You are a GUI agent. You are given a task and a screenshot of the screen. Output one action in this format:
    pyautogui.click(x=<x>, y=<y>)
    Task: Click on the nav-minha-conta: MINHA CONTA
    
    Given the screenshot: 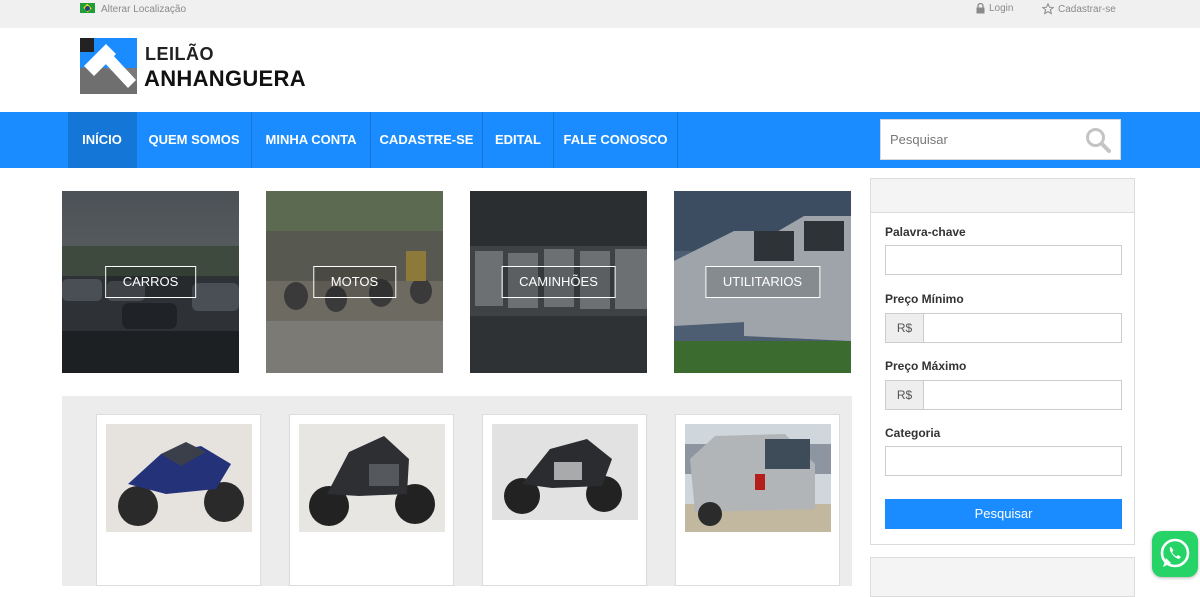 What is the action you would take?
    pyautogui.click(x=311, y=140)
    